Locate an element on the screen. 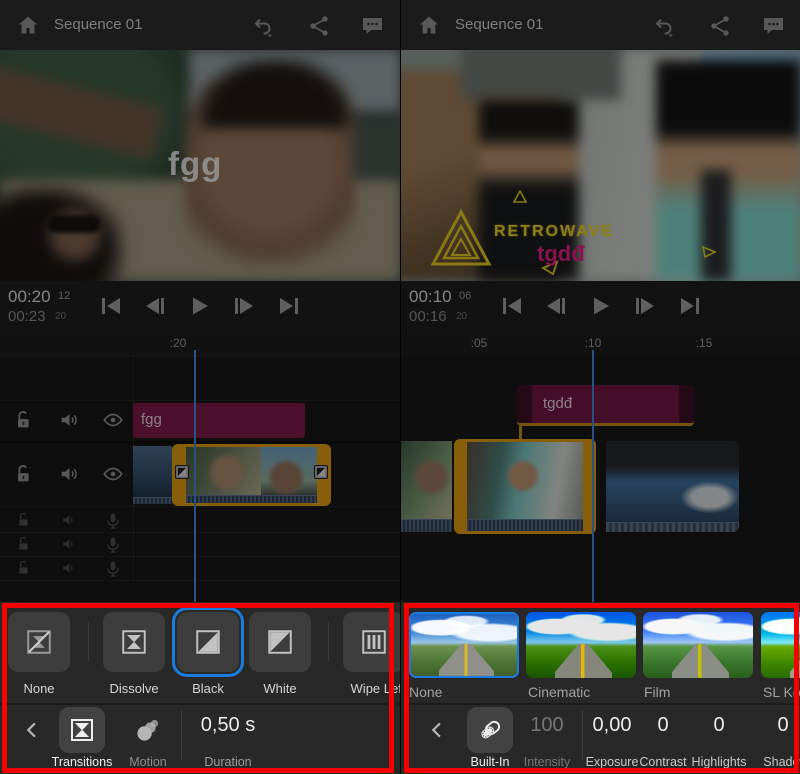 This screenshot has height=774, width=800. param-value: 0,00 is located at coordinates (612, 725).